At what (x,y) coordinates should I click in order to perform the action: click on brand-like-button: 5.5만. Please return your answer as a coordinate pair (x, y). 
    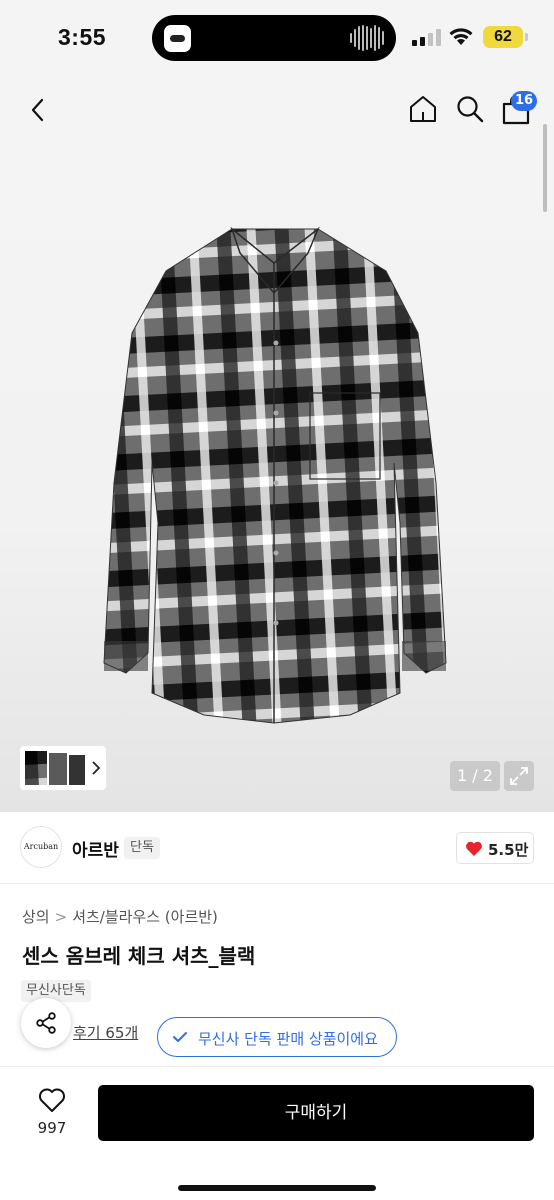
    Looking at the image, I should click on (495, 848).